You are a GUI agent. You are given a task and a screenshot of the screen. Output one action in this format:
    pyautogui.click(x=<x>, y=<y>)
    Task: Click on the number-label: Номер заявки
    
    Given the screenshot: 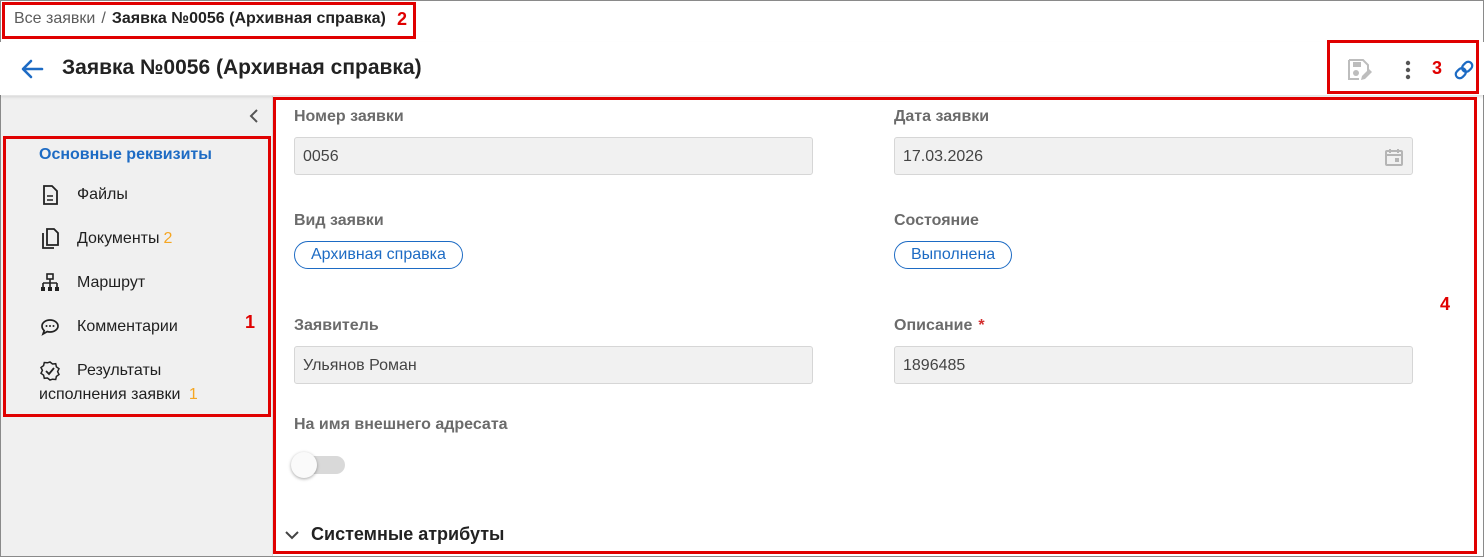 What is the action you would take?
    pyautogui.click(x=349, y=116)
    